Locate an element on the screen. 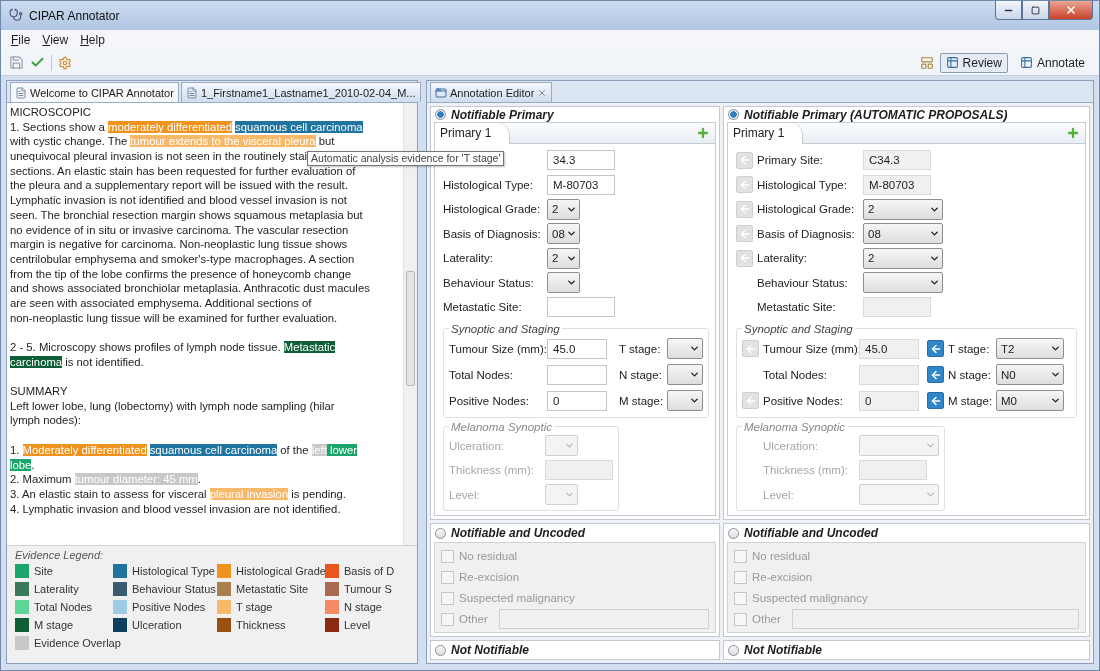 The width and height of the screenshot is (1100, 671). group-title: Synoptic and Staging is located at coordinates (505, 328).